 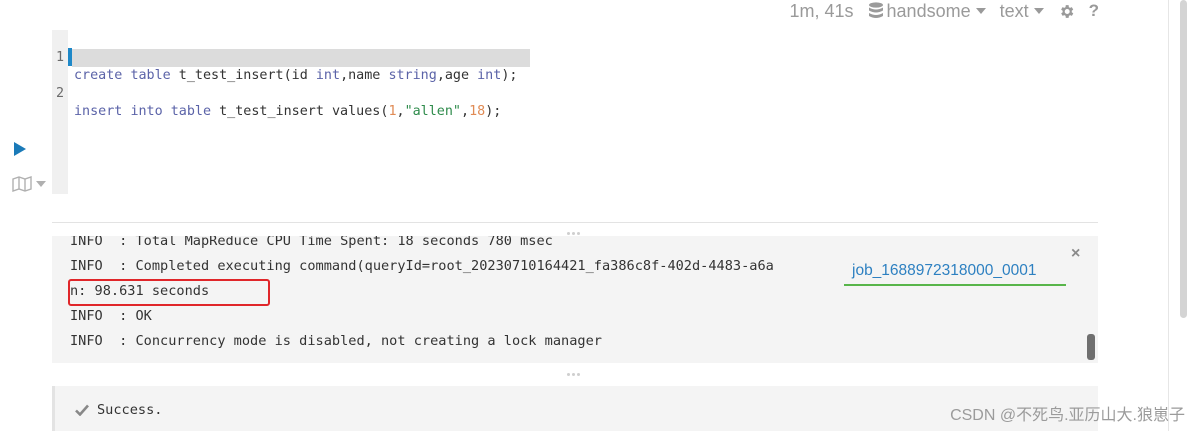 What do you see at coordinates (575, 222) in the screenshot?
I see `divider` at bounding box center [575, 222].